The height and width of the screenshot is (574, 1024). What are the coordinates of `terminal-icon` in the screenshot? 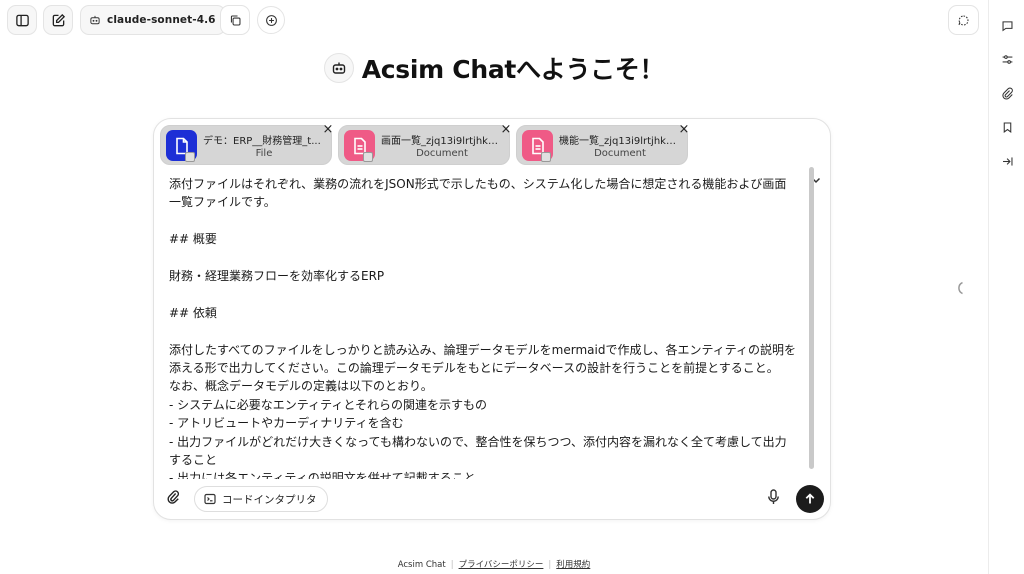 It's located at (210, 499).